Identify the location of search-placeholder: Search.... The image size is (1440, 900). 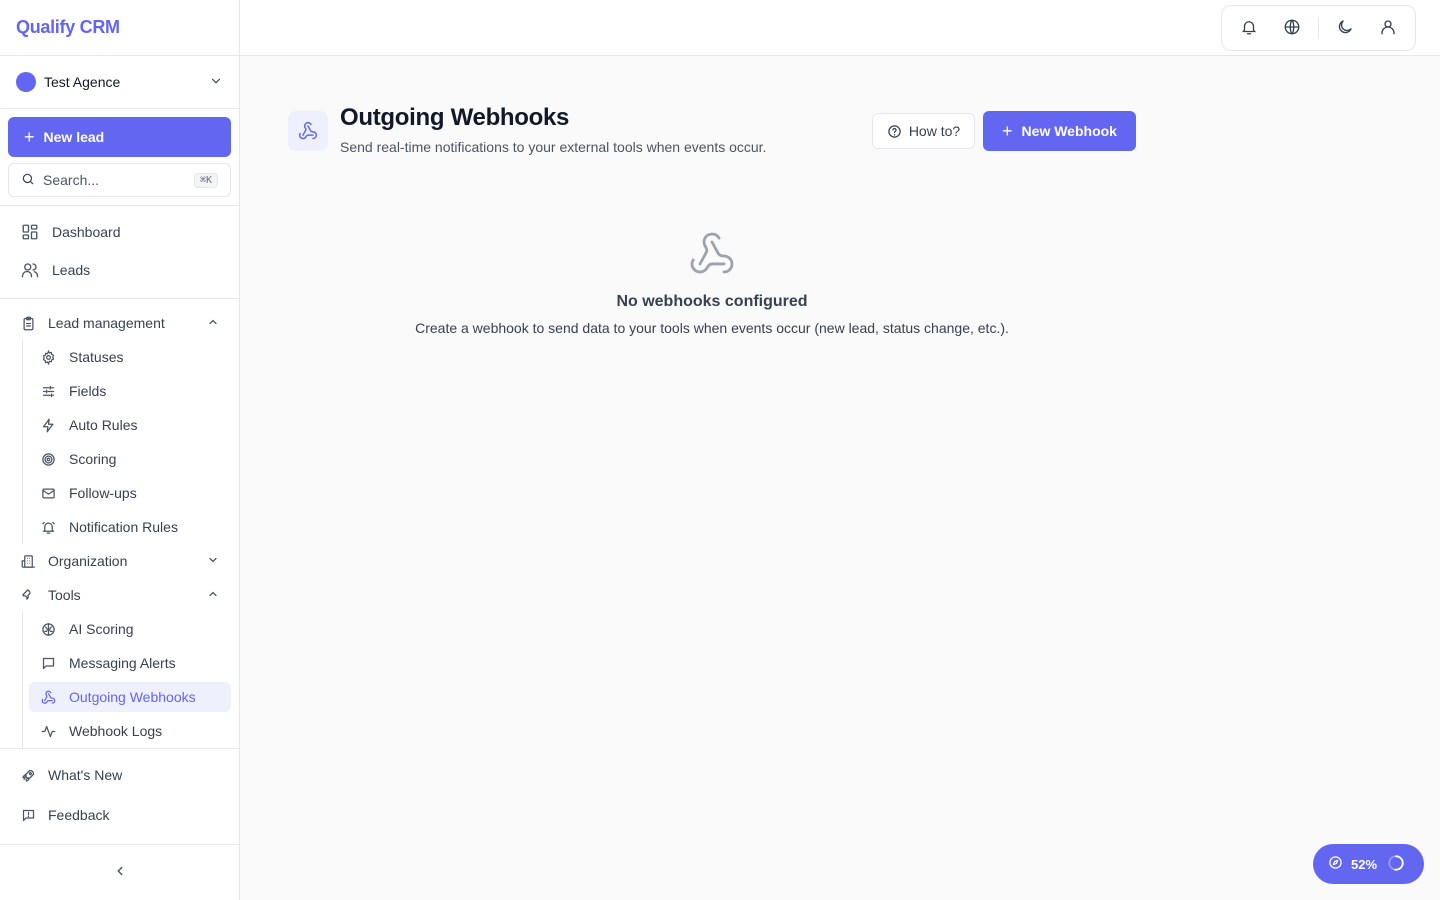
(71, 180).